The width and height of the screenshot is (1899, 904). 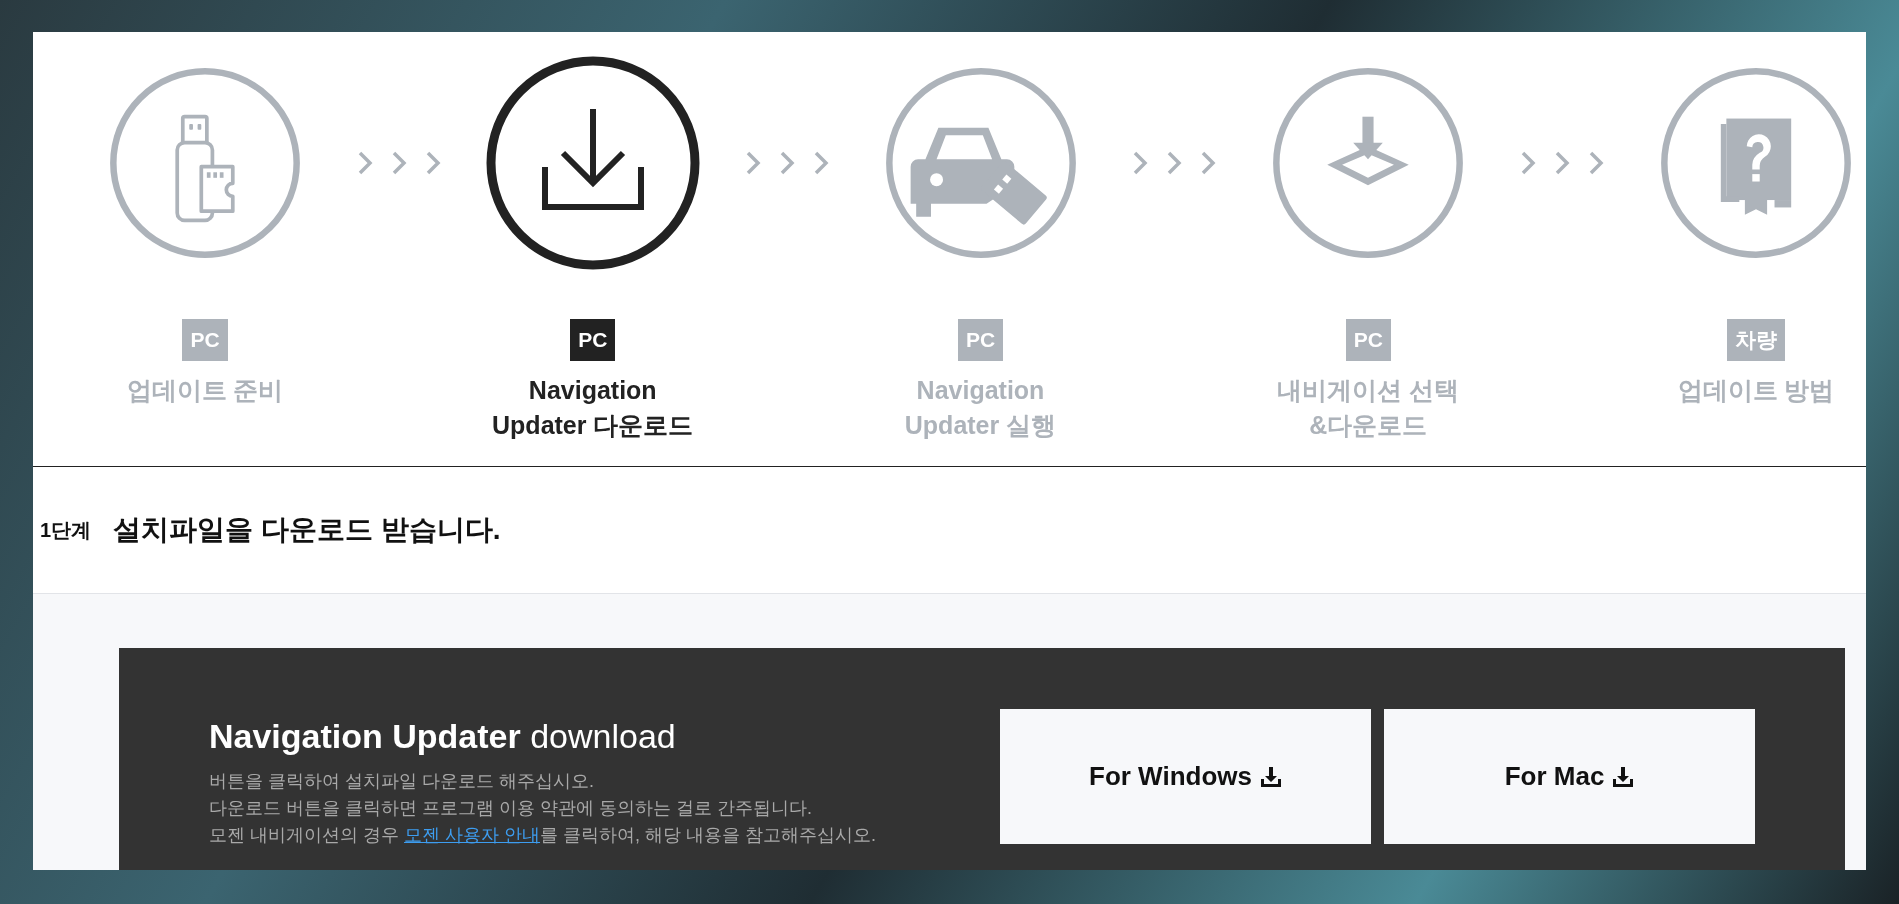 I want to click on user-guide-link: 모젠 사용자 안내, so click(x=472, y=835).